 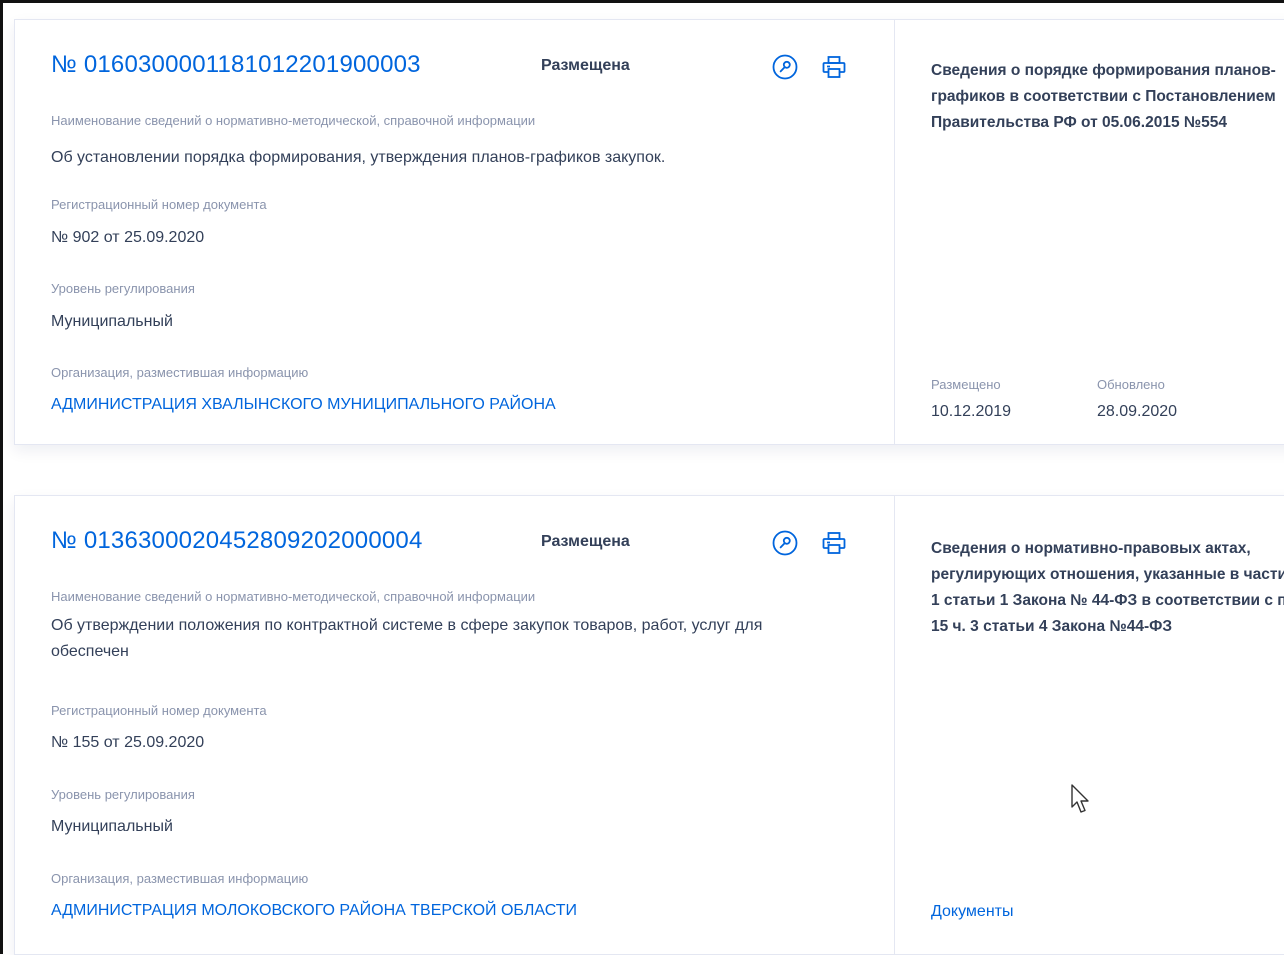 I want to click on regnum-value: № 155 от 25.09.2020, so click(x=128, y=742).